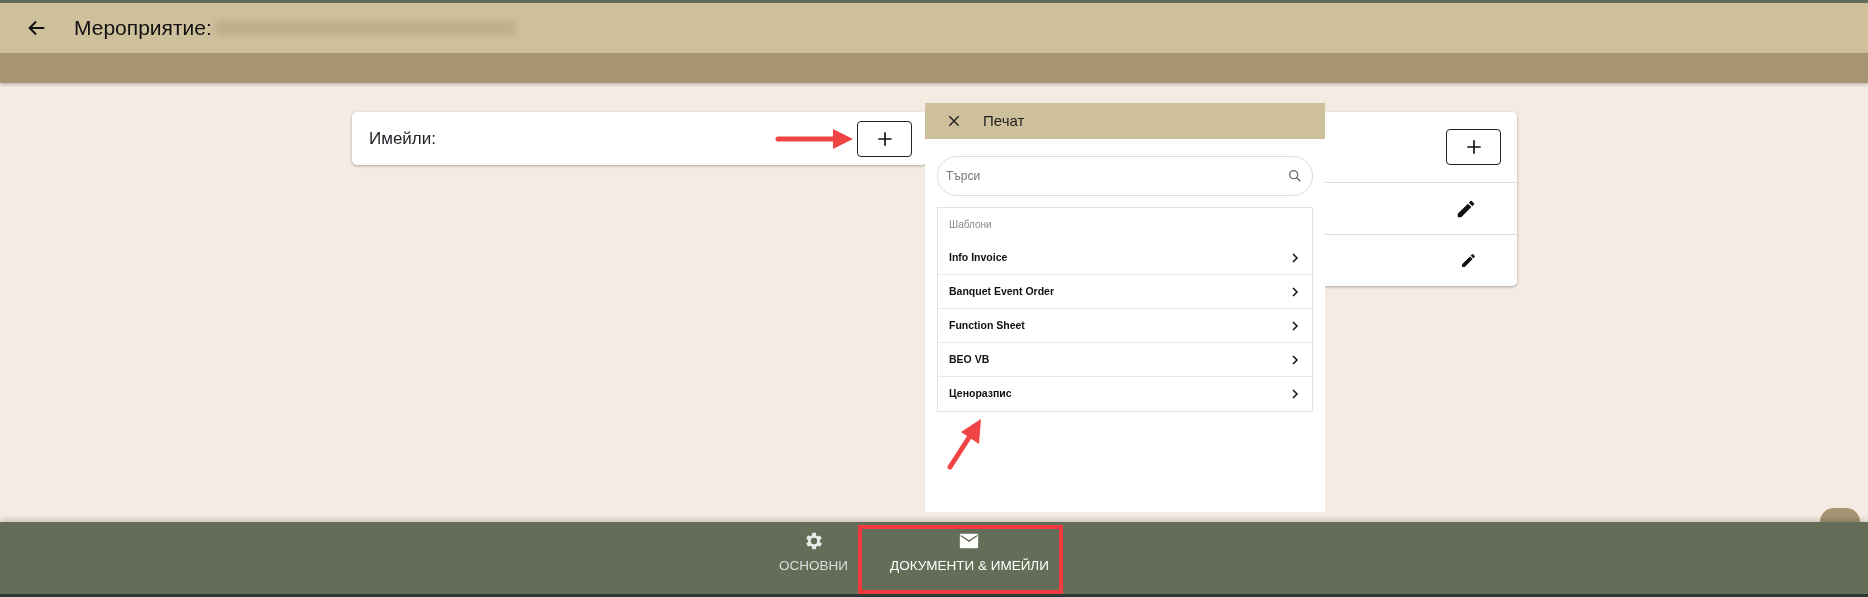  Describe the element at coordinates (970, 225) in the screenshot. I see `section-heading: Шаблони` at that location.